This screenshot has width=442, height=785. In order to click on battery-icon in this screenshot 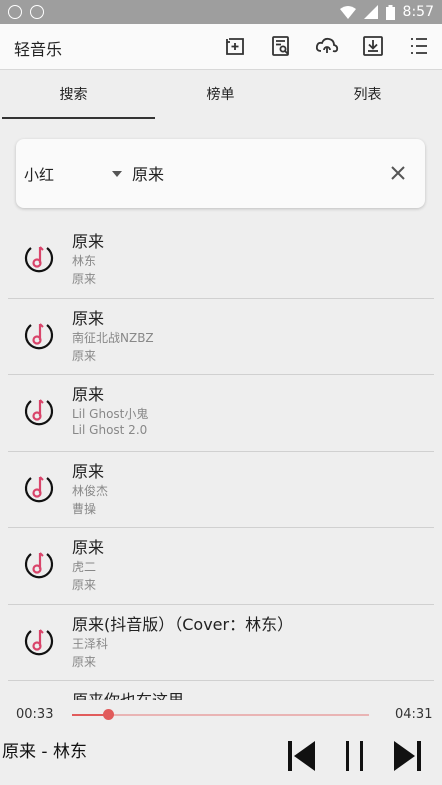, I will do `click(390, 12)`.